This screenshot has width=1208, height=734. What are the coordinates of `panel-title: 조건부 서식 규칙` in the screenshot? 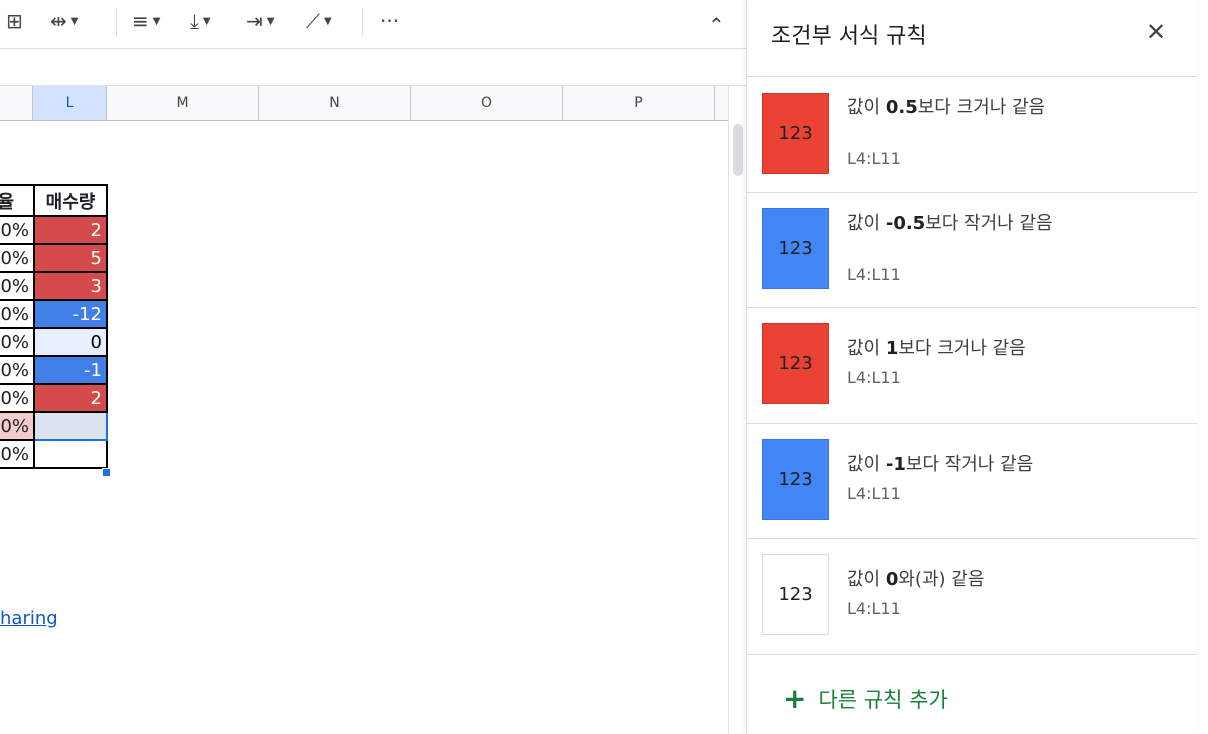 It's located at (849, 36).